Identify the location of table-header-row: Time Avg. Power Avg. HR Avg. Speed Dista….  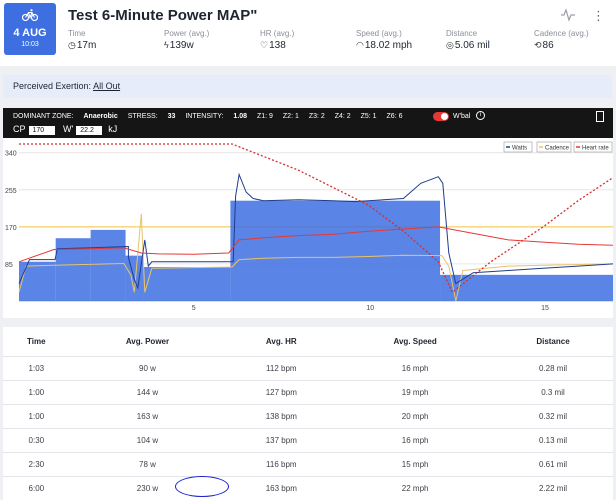
(308, 341).